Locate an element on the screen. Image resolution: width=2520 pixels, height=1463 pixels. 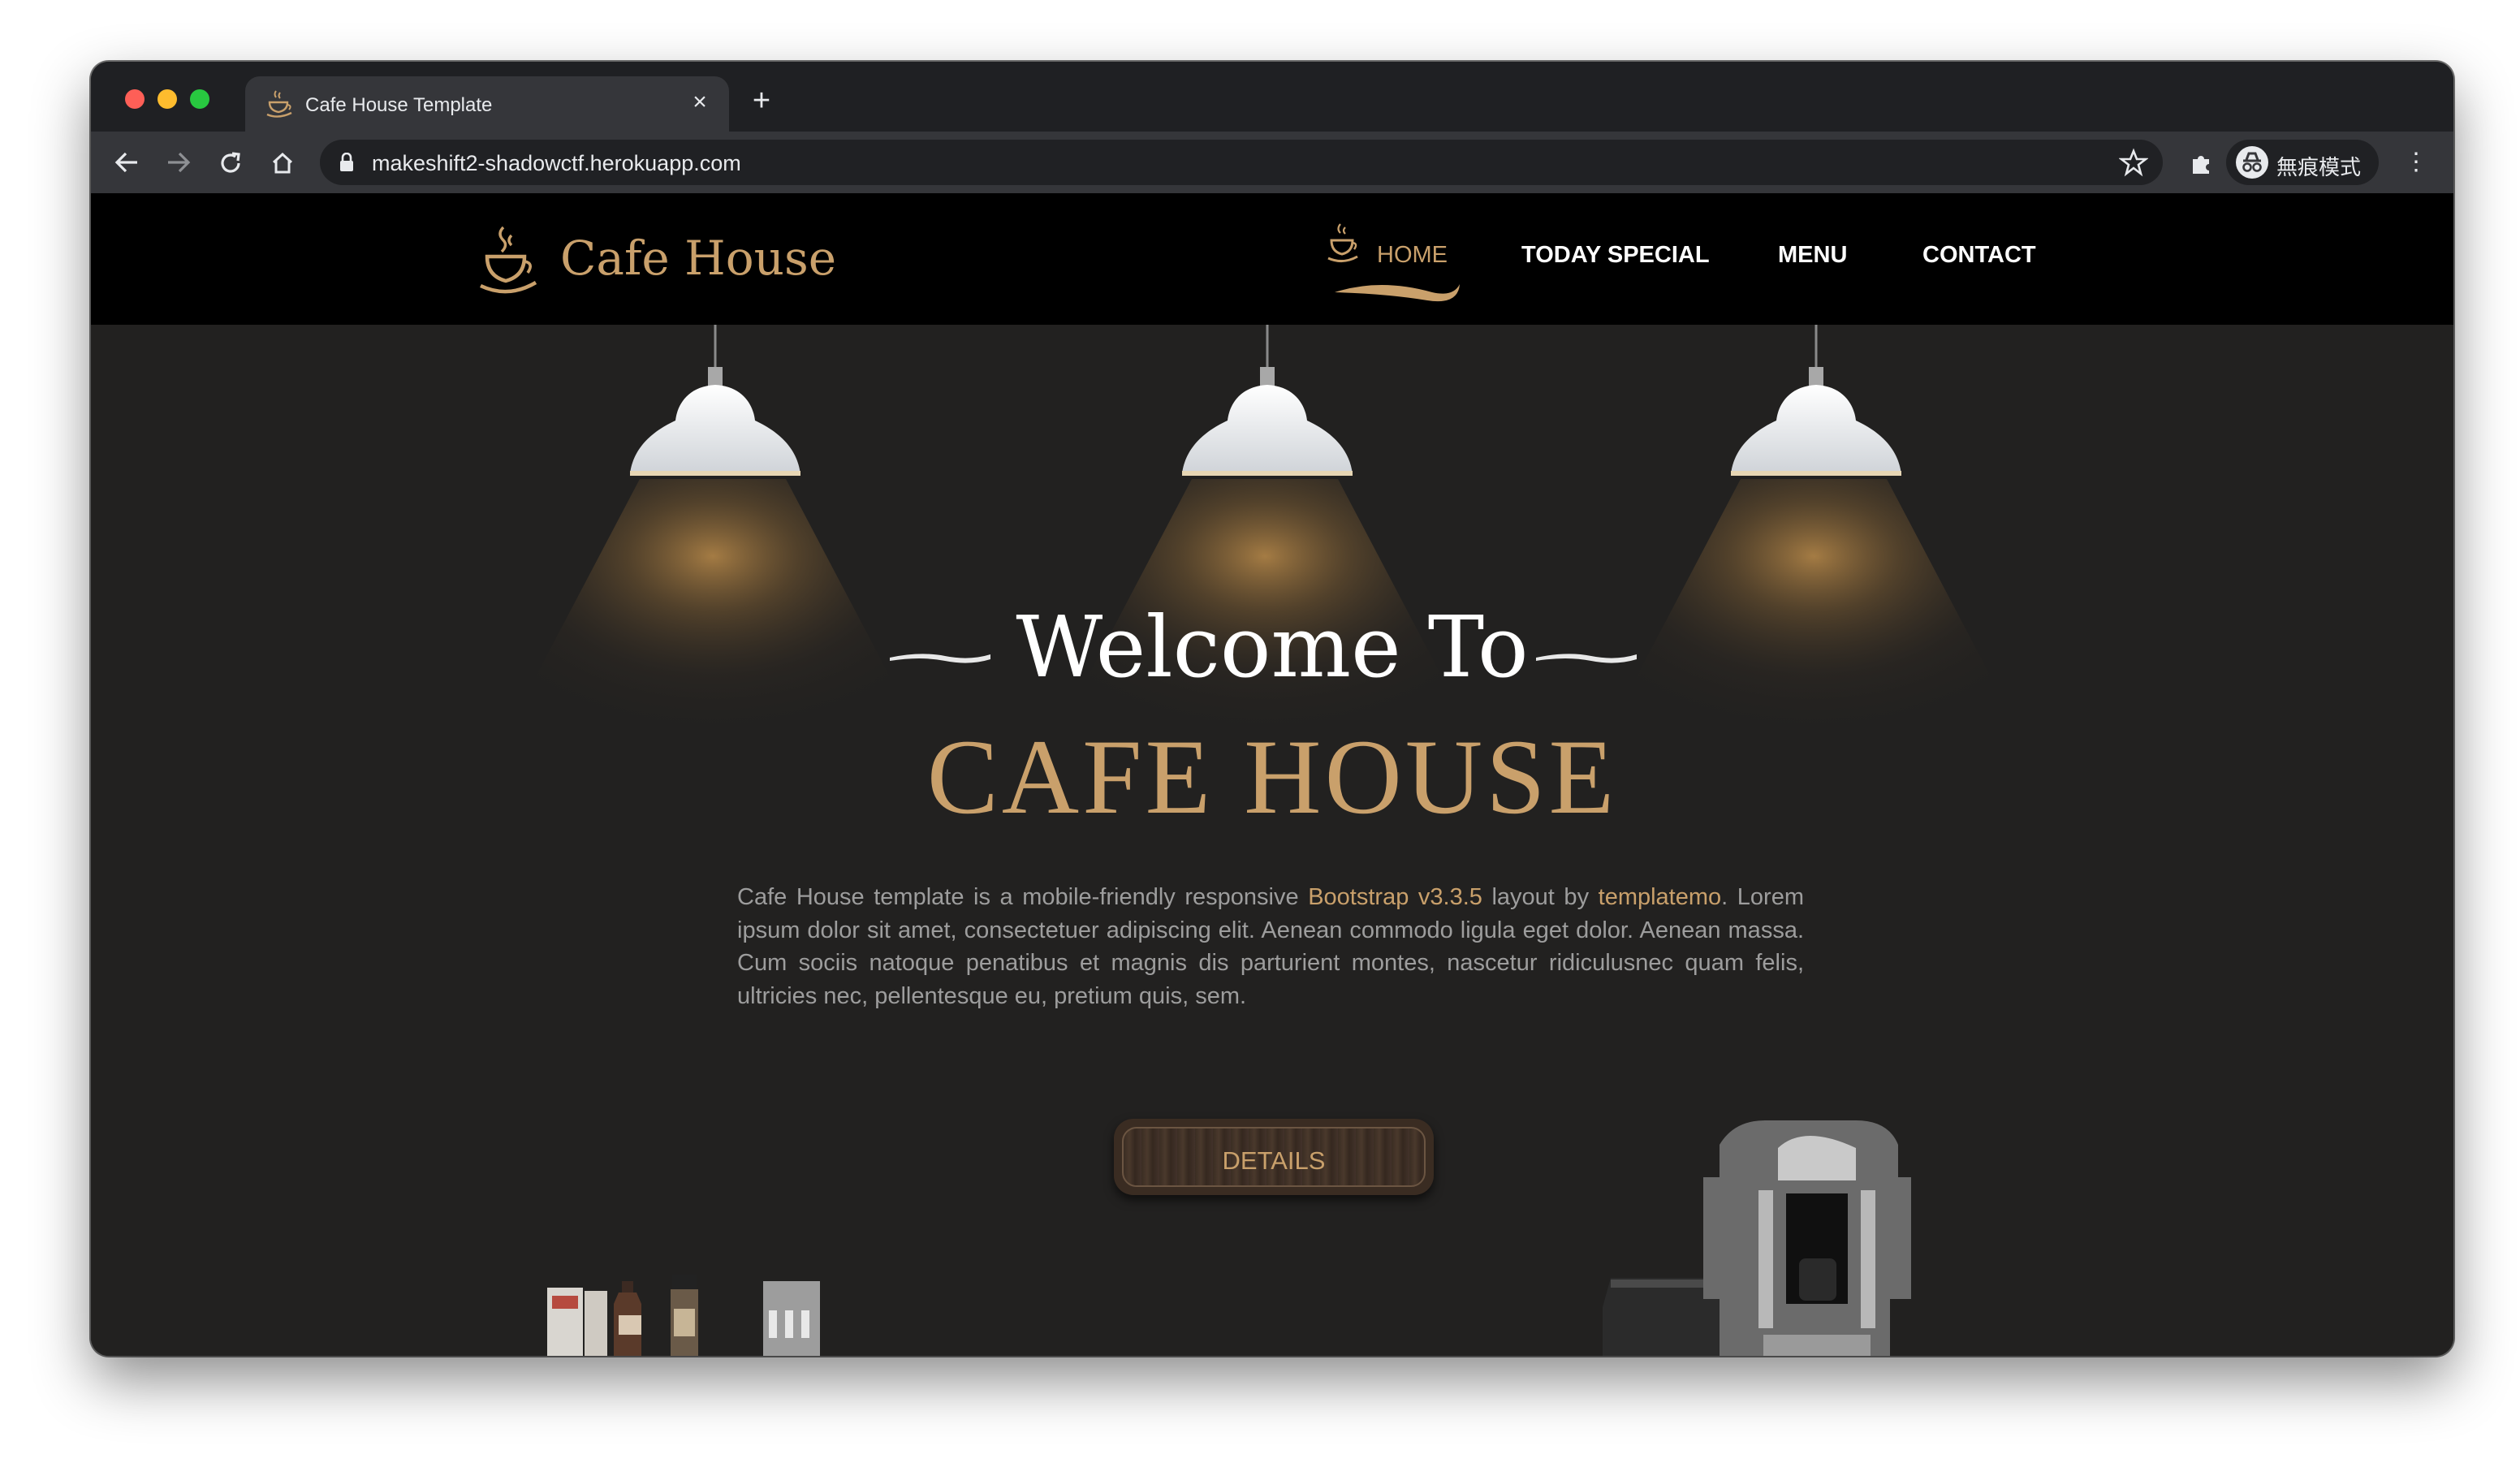
nav-menu: MENU is located at coordinates (1813, 256).